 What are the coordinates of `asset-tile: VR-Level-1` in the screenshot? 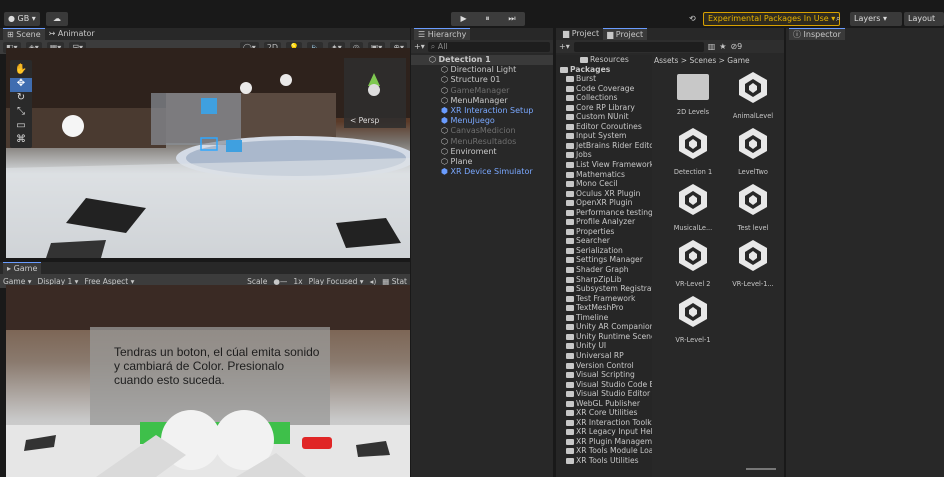 It's located at (693, 319).